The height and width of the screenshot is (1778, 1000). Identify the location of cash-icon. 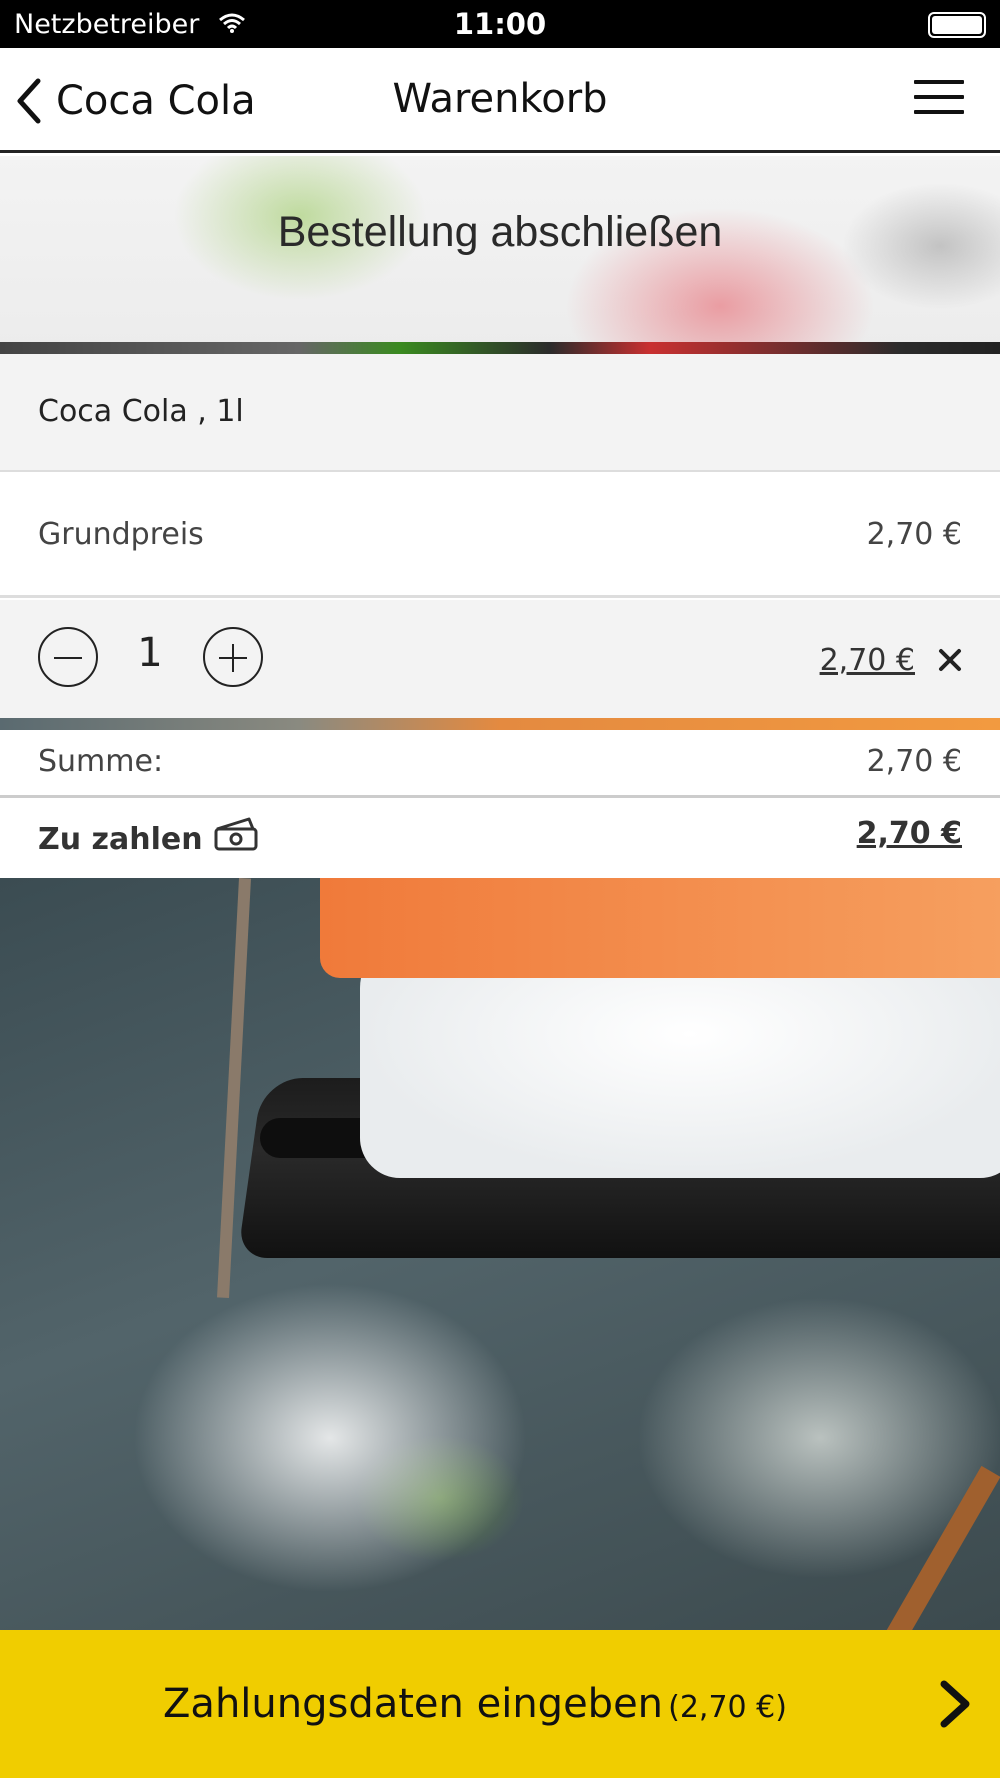
(236, 833).